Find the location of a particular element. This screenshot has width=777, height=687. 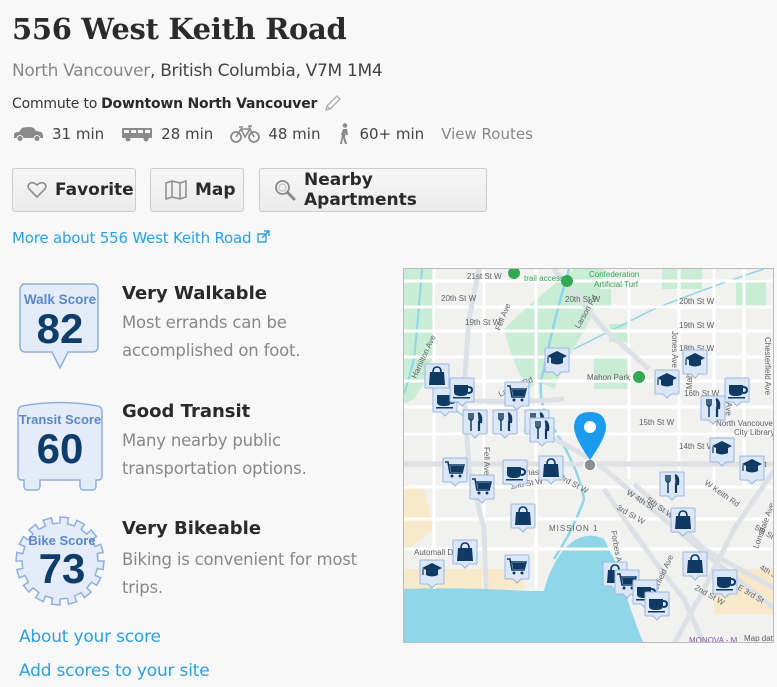

nearby-label: Nearby Apartments is located at coordinates (360, 190).